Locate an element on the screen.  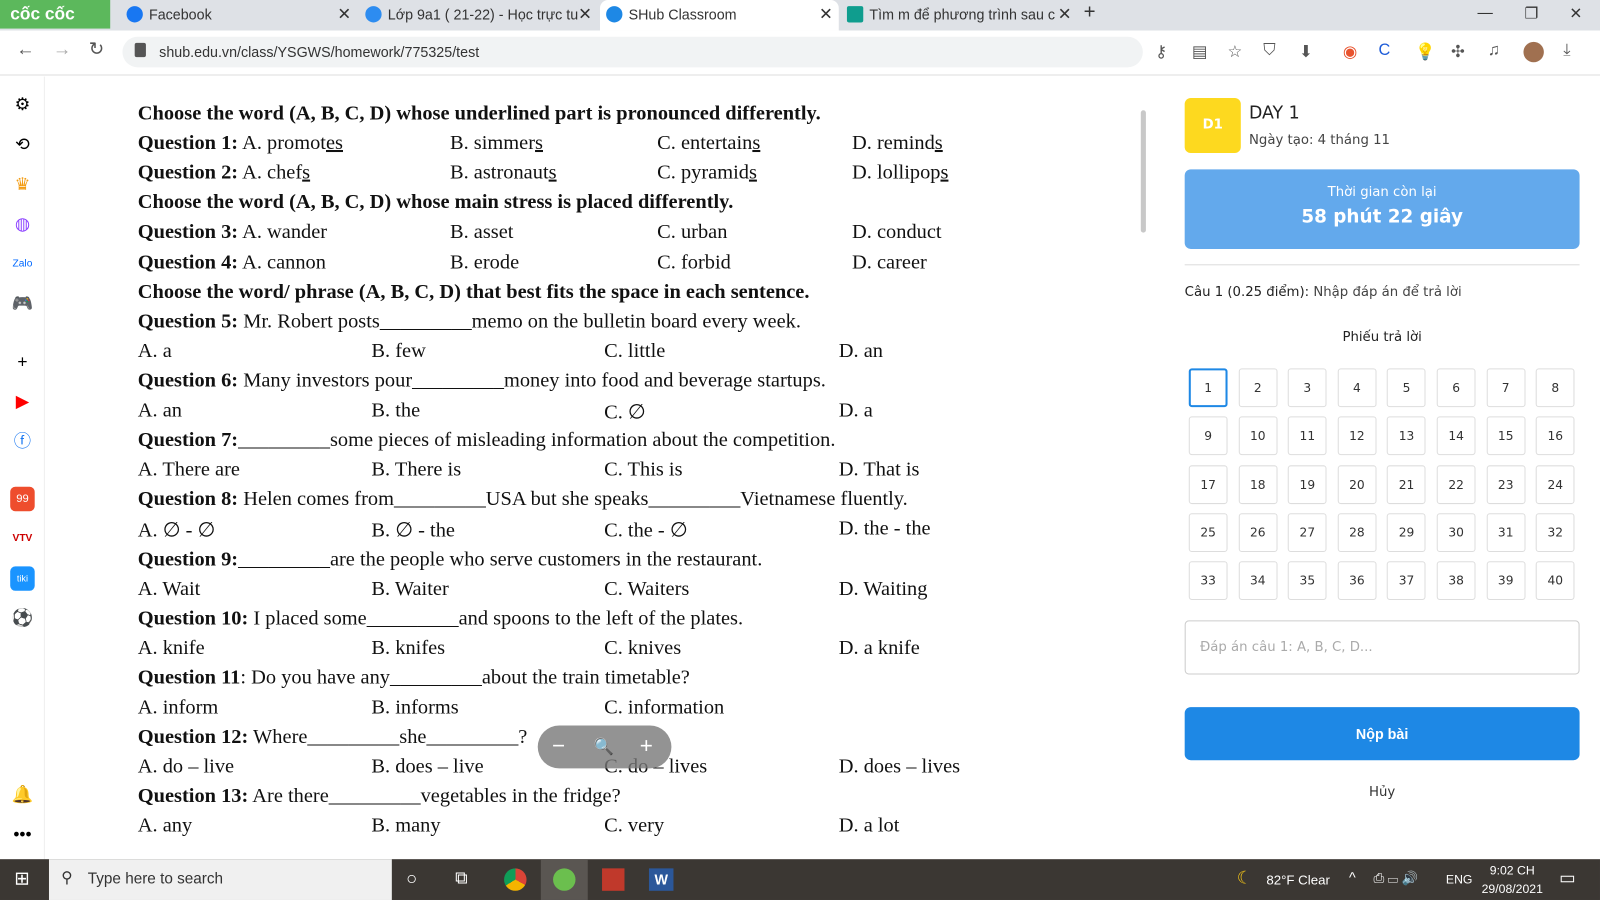
document-scrollbar is located at coordinates (1143, 171).